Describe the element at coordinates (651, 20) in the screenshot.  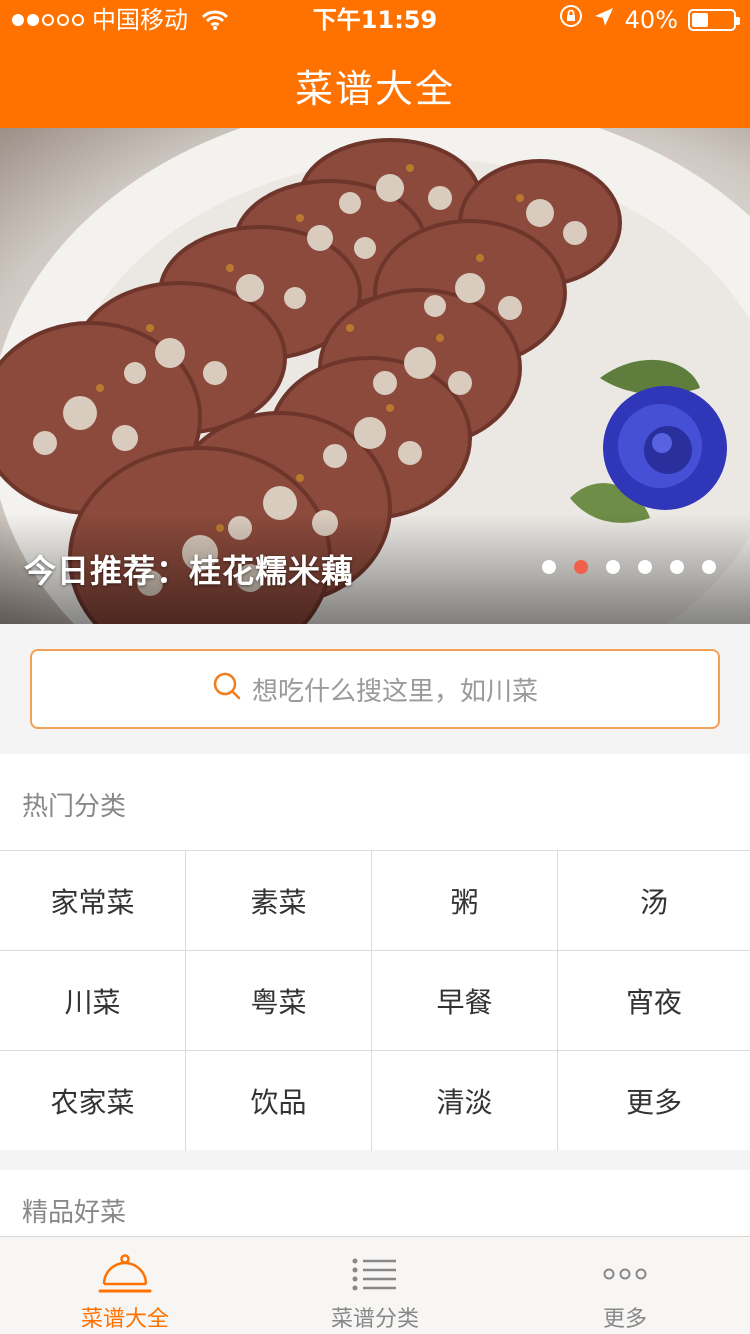
I see `battery-percent: 40%` at that location.